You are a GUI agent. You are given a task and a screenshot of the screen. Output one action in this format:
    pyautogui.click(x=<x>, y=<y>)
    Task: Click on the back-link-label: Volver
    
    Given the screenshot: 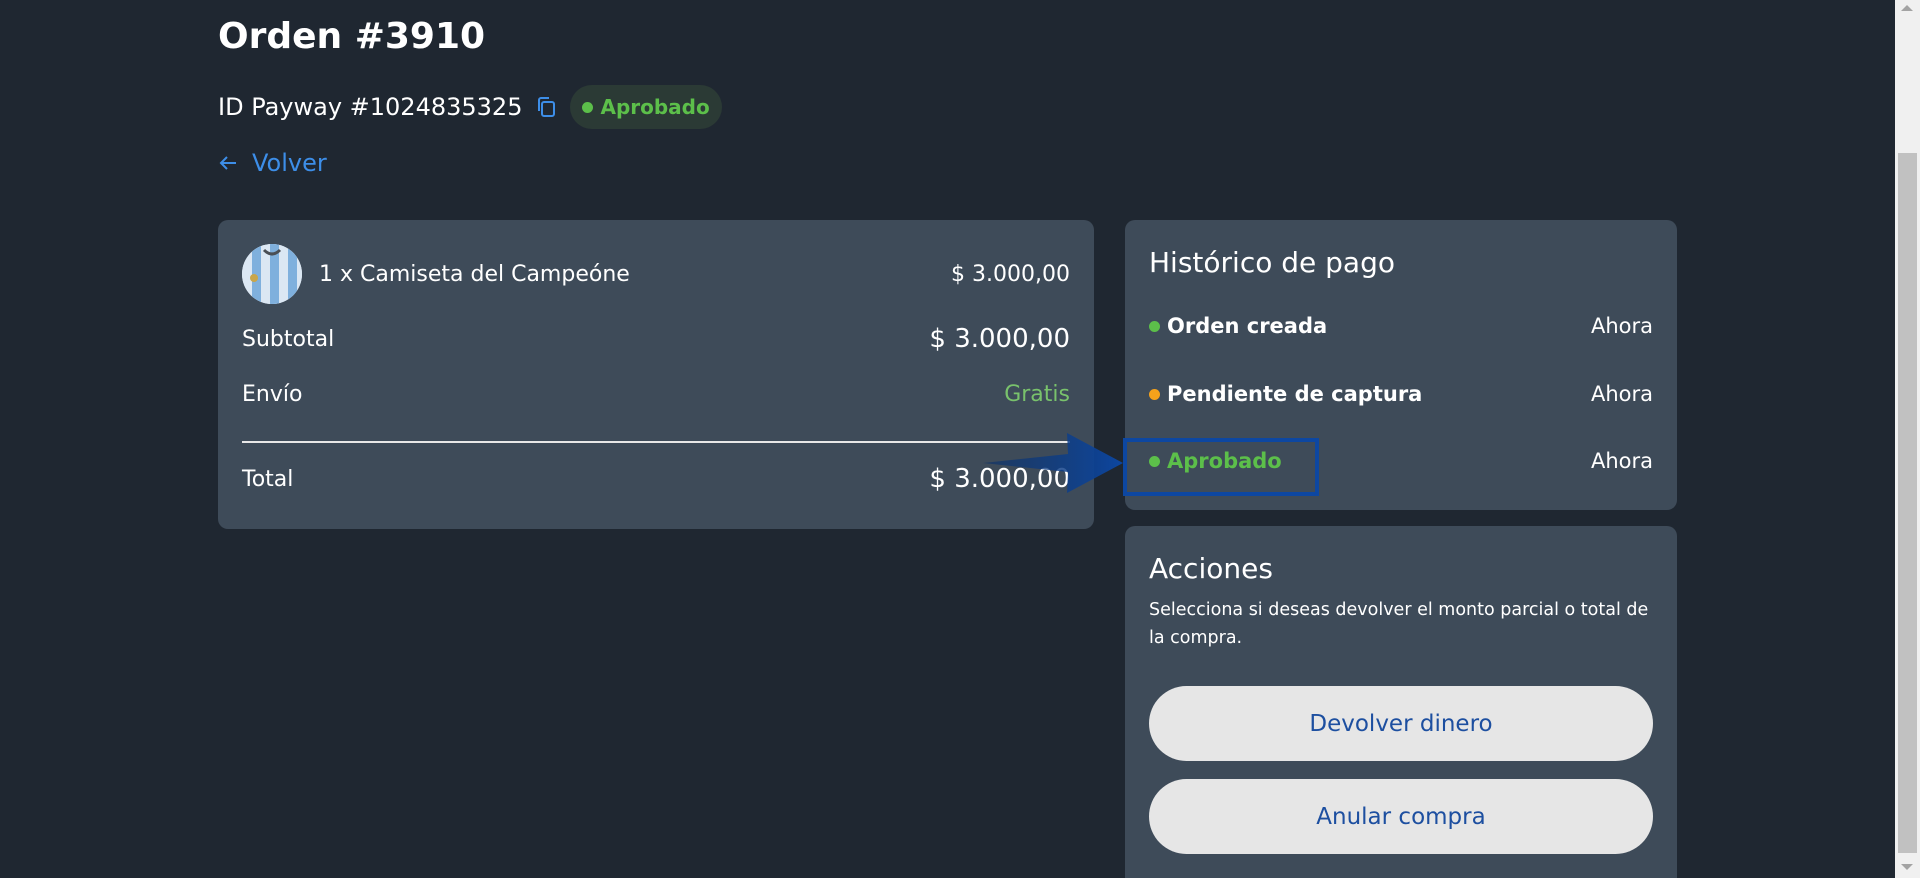 What is the action you would take?
    pyautogui.click(x=289, y=163)
    